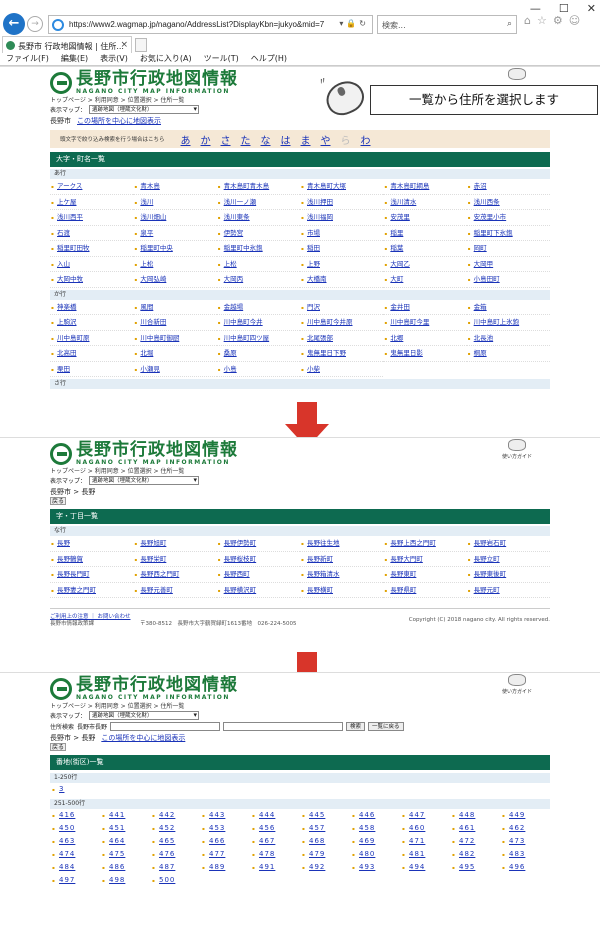 The height and width of the screenshot is (941, 600). I want to click on back-button: 戻る, so click(58, 747).